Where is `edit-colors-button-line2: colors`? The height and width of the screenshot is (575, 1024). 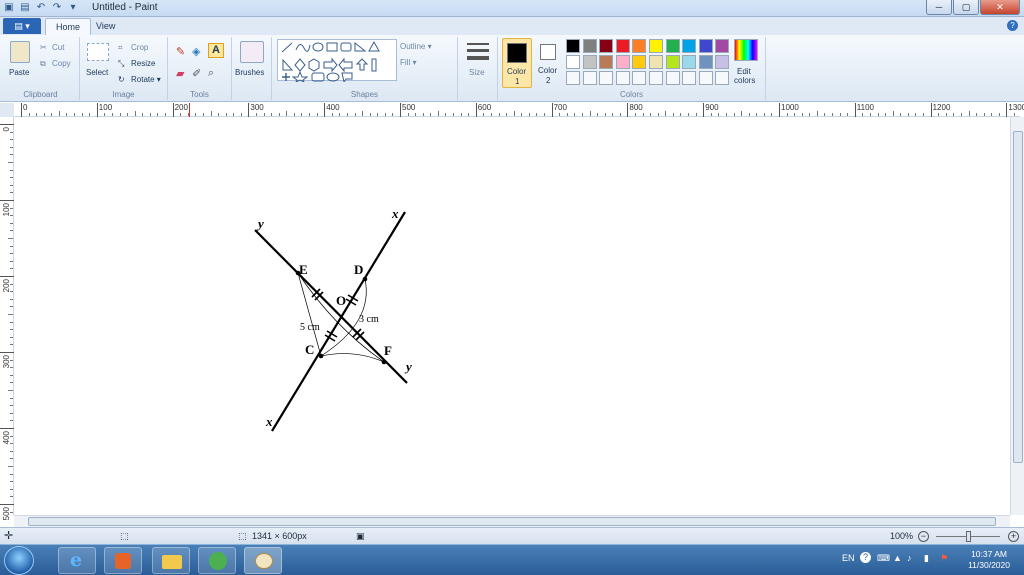 edit-colors-button-line2: colors is located at coordinates (744, 80).